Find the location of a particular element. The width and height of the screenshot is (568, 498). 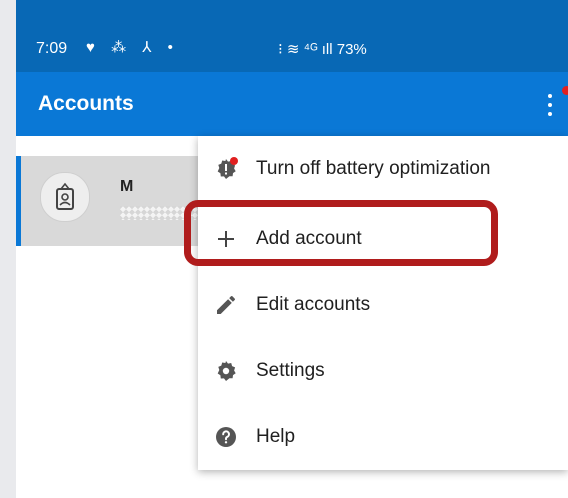

menu-item-battery-optimization: Turn off battery optimization is located at coordinates (383, 169).